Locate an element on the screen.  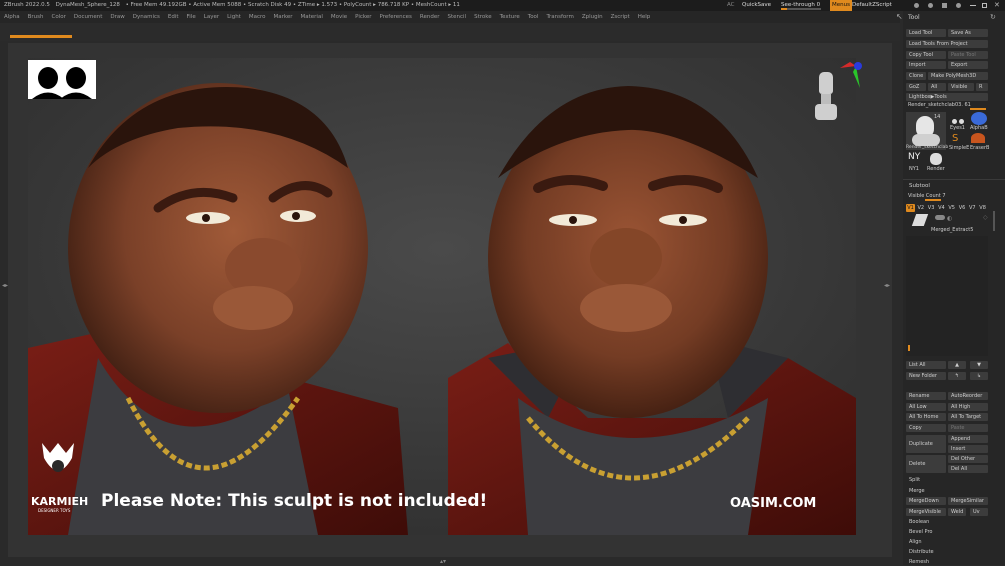
bottom-tray-toggle-icon: ▴▾ is located at coordinates (443, 561).